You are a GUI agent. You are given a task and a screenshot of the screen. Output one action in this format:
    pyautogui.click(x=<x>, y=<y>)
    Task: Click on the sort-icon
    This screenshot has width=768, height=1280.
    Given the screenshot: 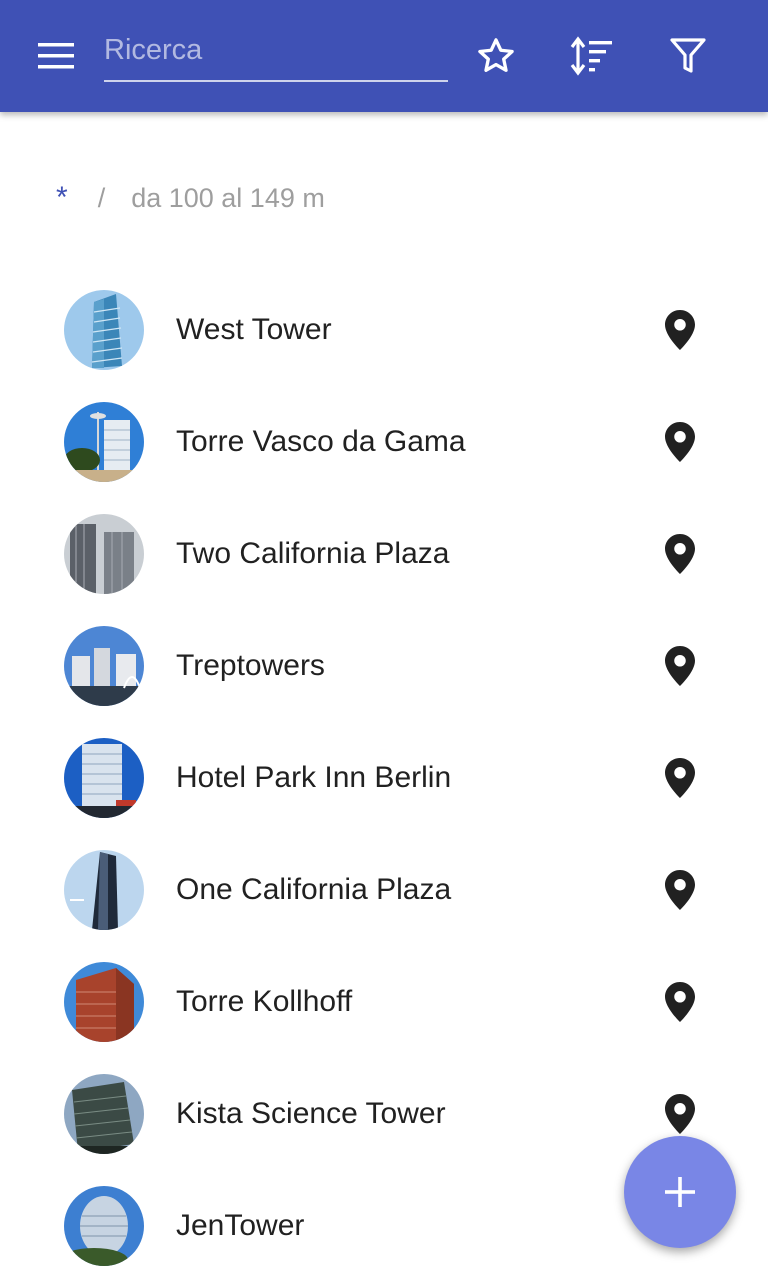 What is the action you would take?
    pyautogui.click(x=591, y=56)
    